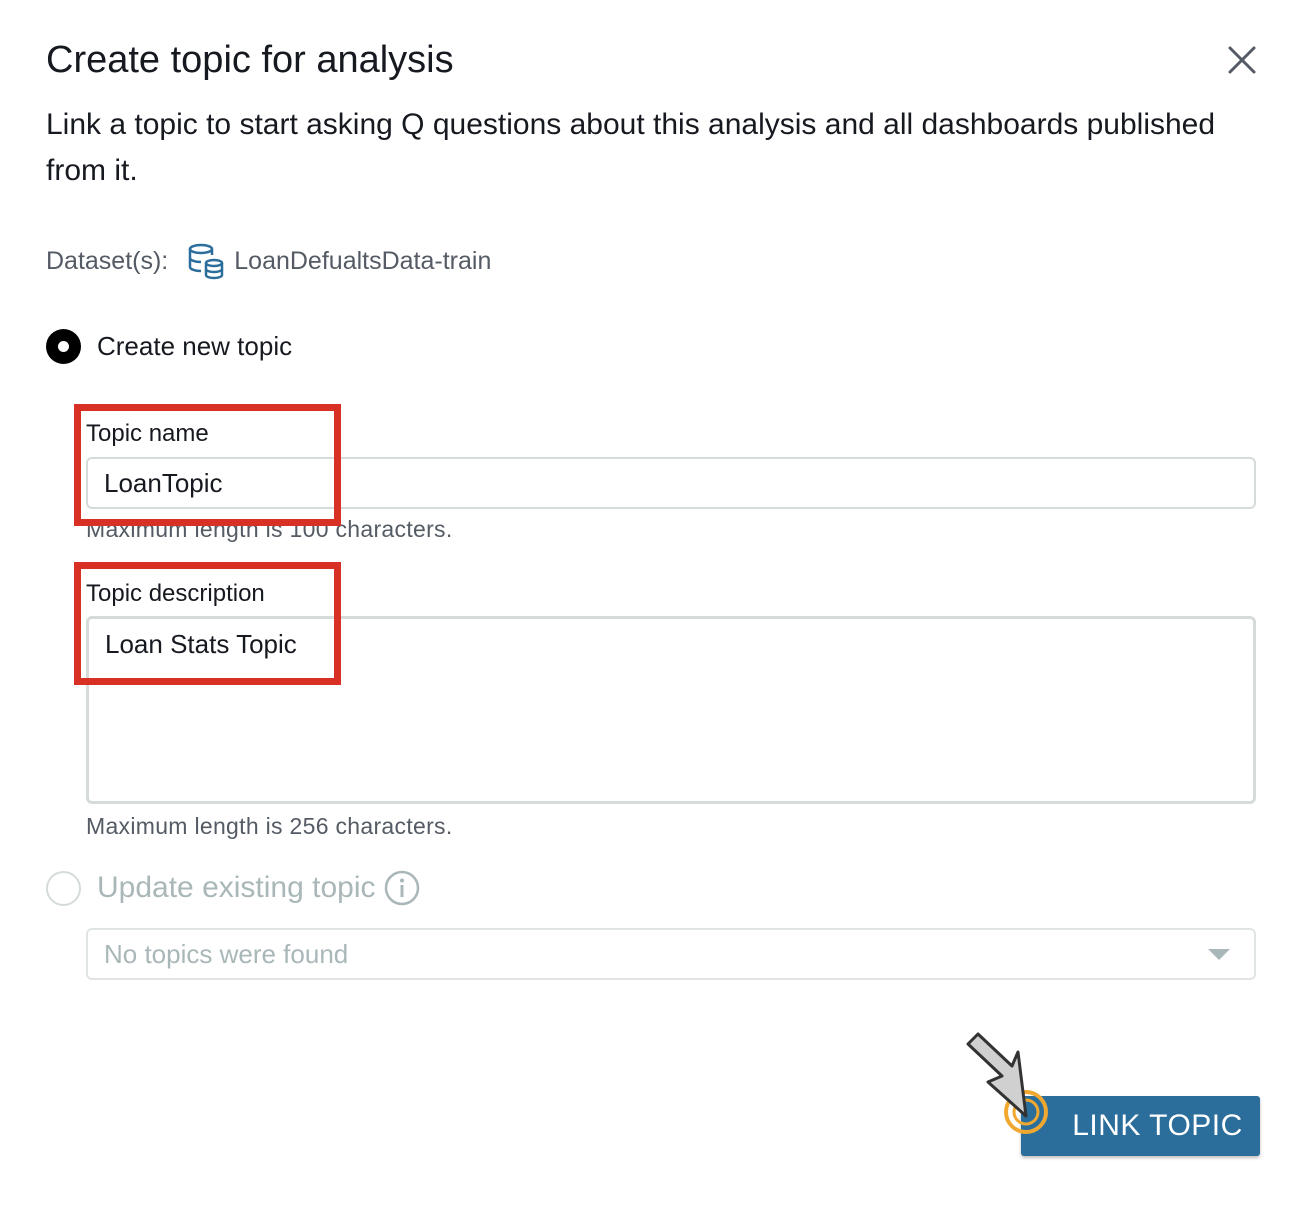  I want to click on topic-description-label: Topic description, so click(175, 593).